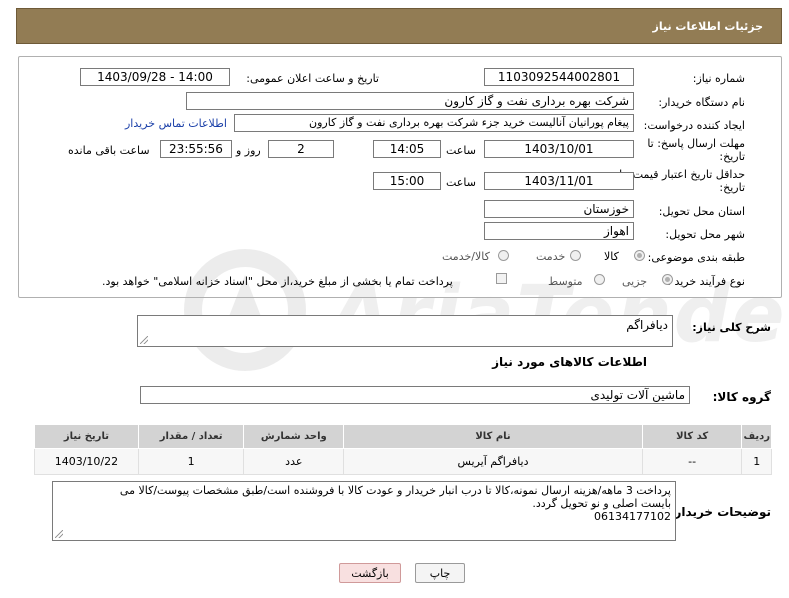 This screenshot has width=789, height=598. Describe the element at coordinates (565, 281) in the screenshot. I see `process-medium-label: متوسط` at that location.